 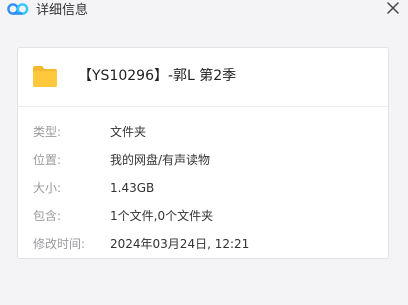 What do you see at coordinates (47, 216) in the screenshot?
I see `detail-label: 包含:` at bounding box center [47, 216].